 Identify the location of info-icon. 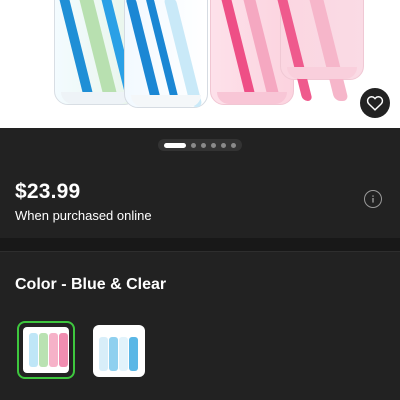
(373, 199).